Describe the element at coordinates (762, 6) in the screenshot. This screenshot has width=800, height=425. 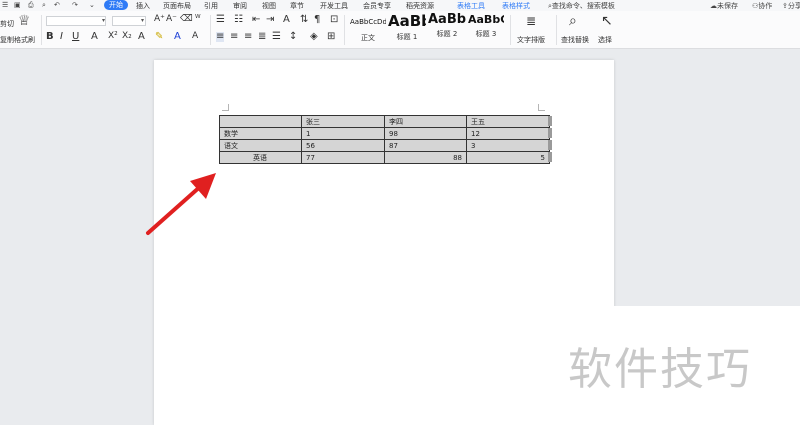
I see `collab-button: ⚇协作` at that location.